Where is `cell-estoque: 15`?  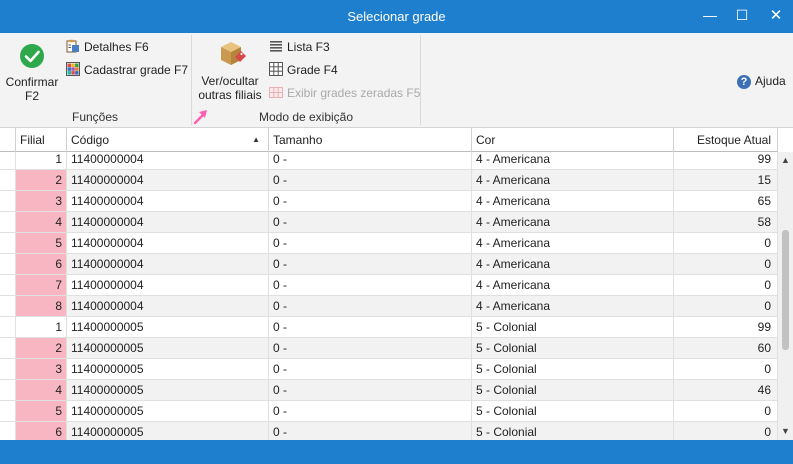 cell-estoque: 15 is located at coordinates (726, 180).